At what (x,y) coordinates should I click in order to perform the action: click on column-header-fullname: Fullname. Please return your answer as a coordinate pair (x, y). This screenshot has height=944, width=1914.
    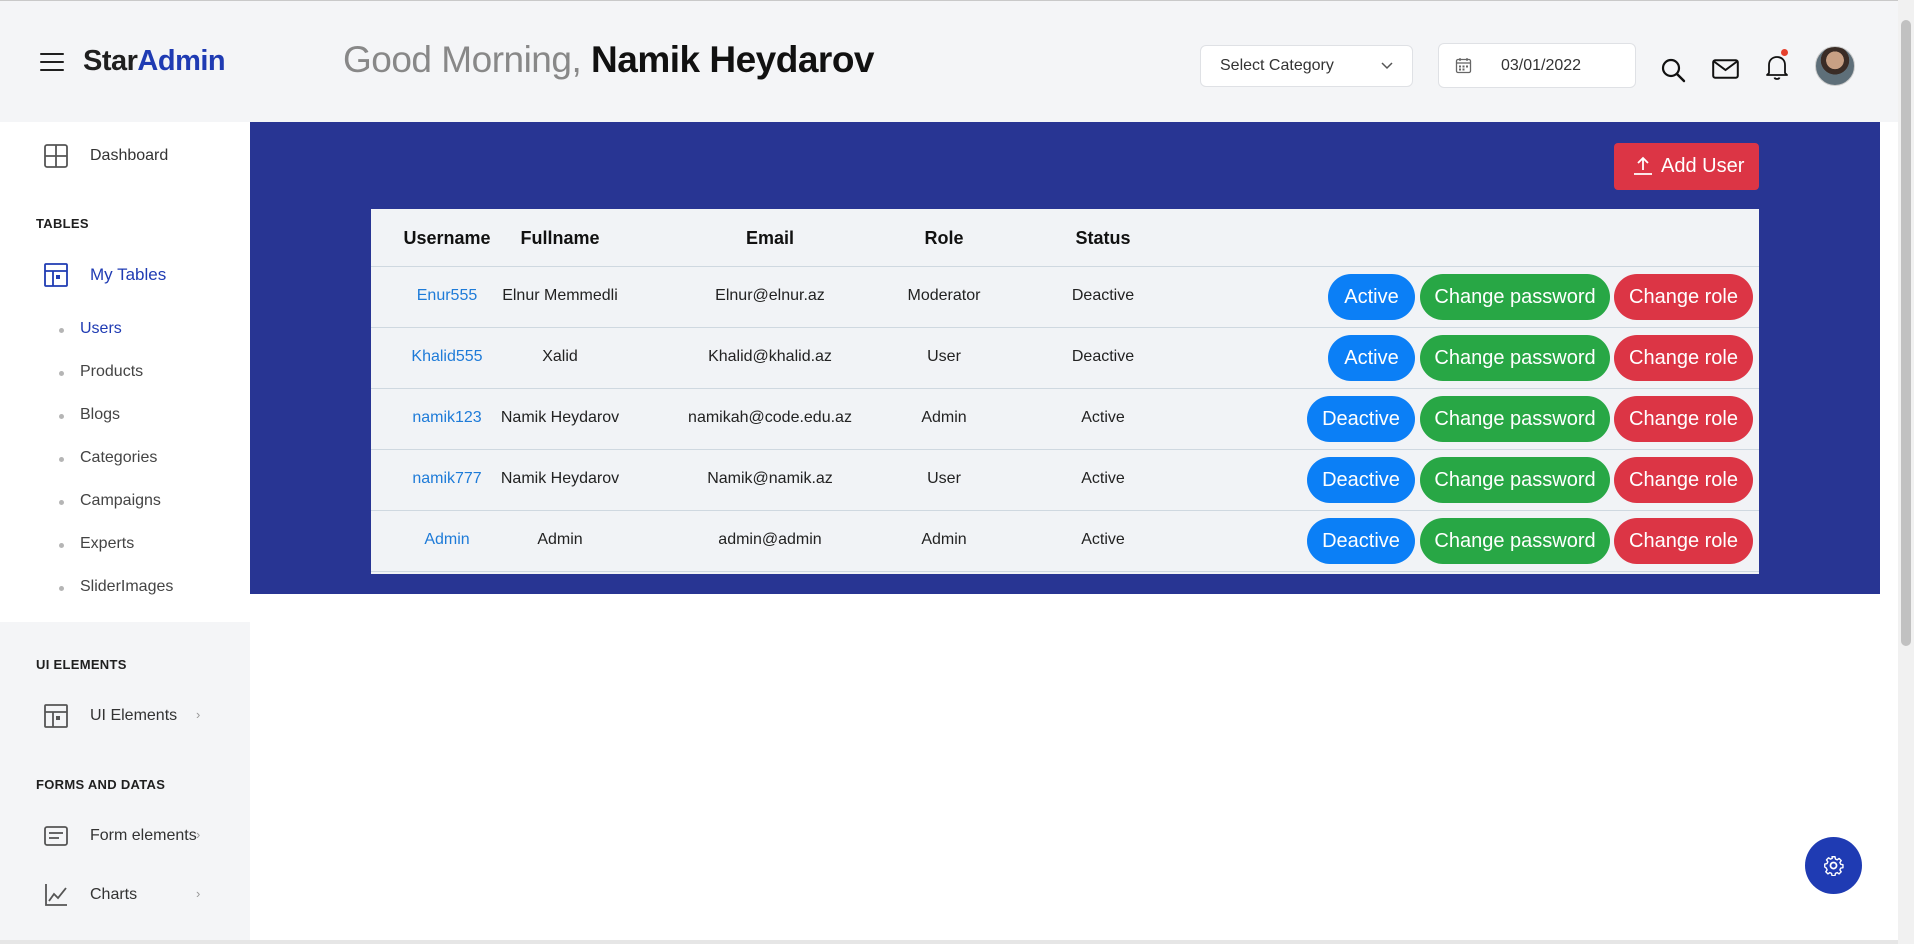
    Looking at the image, I should click on (560, 238).